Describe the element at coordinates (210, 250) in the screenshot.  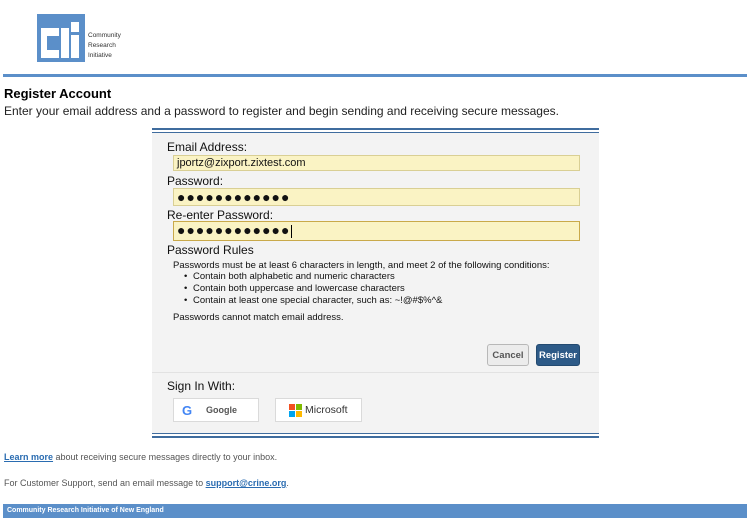
I see `password-rules-title: Password Rules` at that location.